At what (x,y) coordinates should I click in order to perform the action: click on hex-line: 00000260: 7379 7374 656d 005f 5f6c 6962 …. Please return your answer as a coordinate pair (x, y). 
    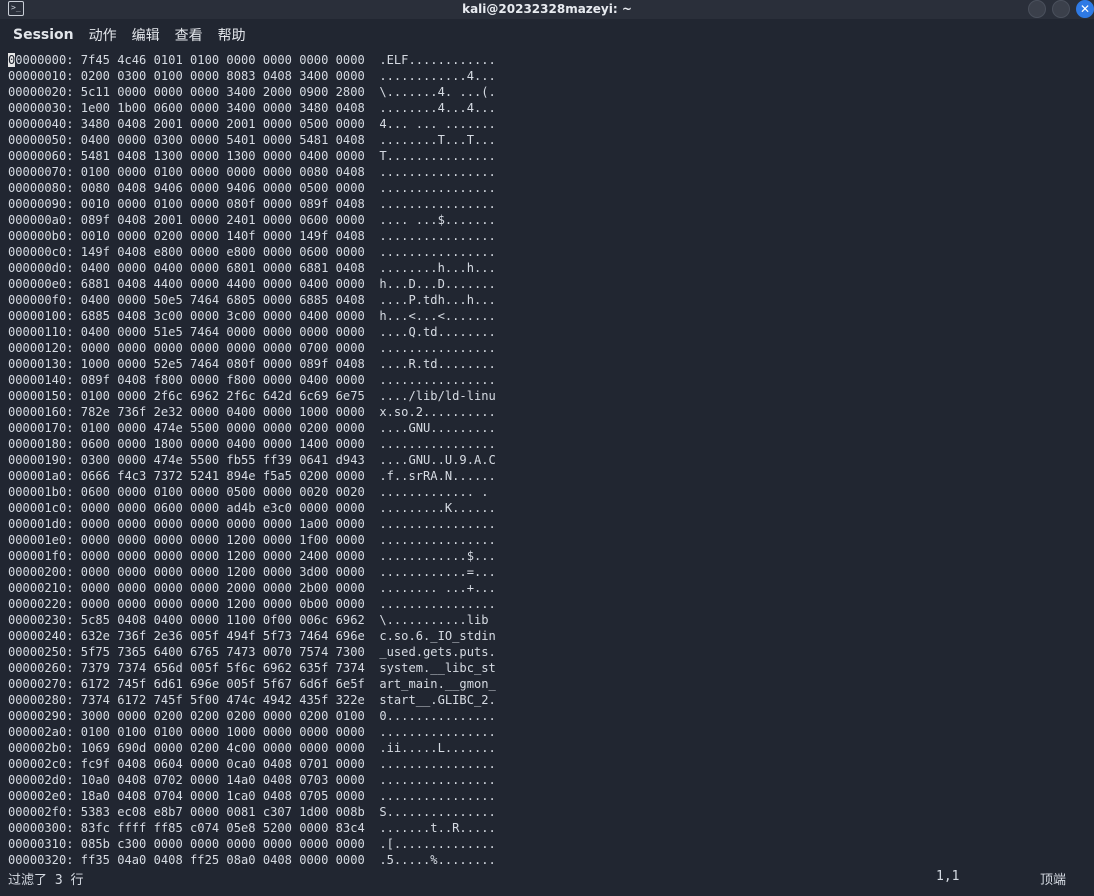
    Looking at the image, I should click on (252, 668).